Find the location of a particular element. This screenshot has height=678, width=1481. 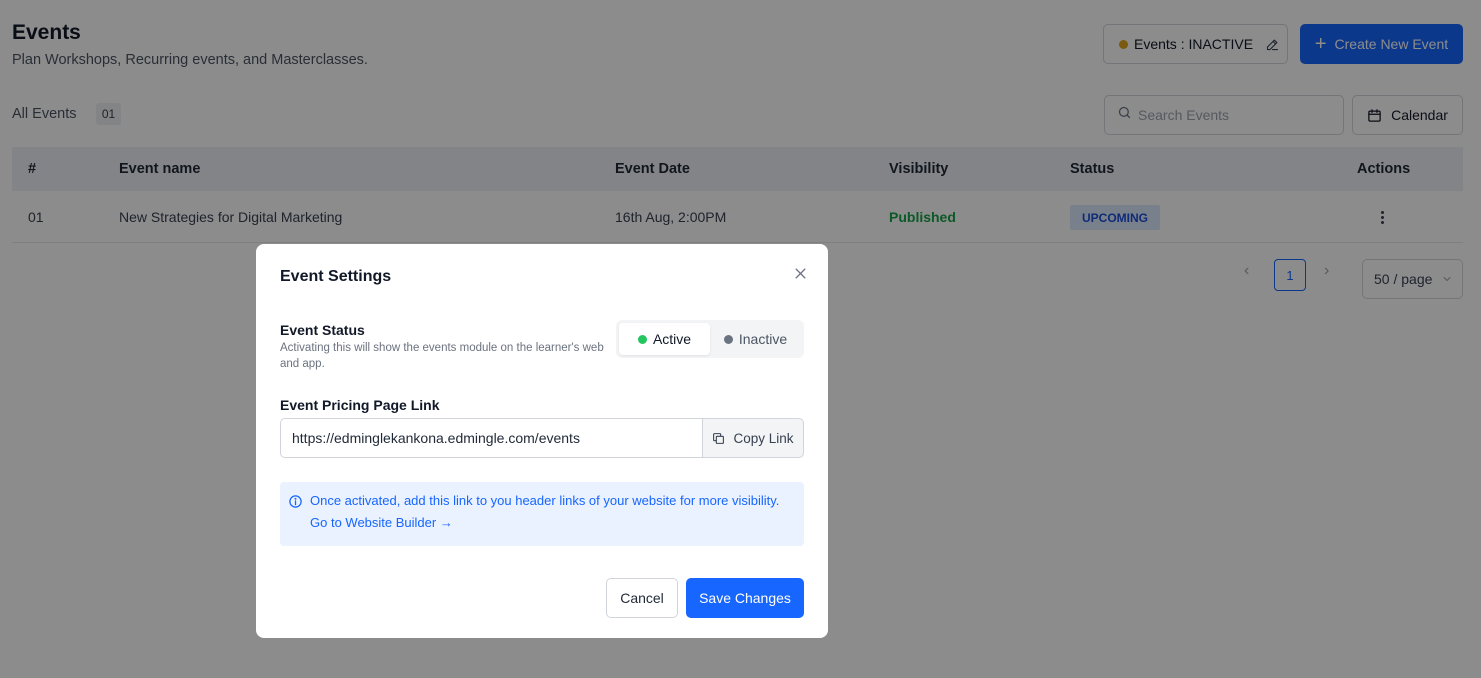

gray-dot-icon is located at coordinates (728, 339).